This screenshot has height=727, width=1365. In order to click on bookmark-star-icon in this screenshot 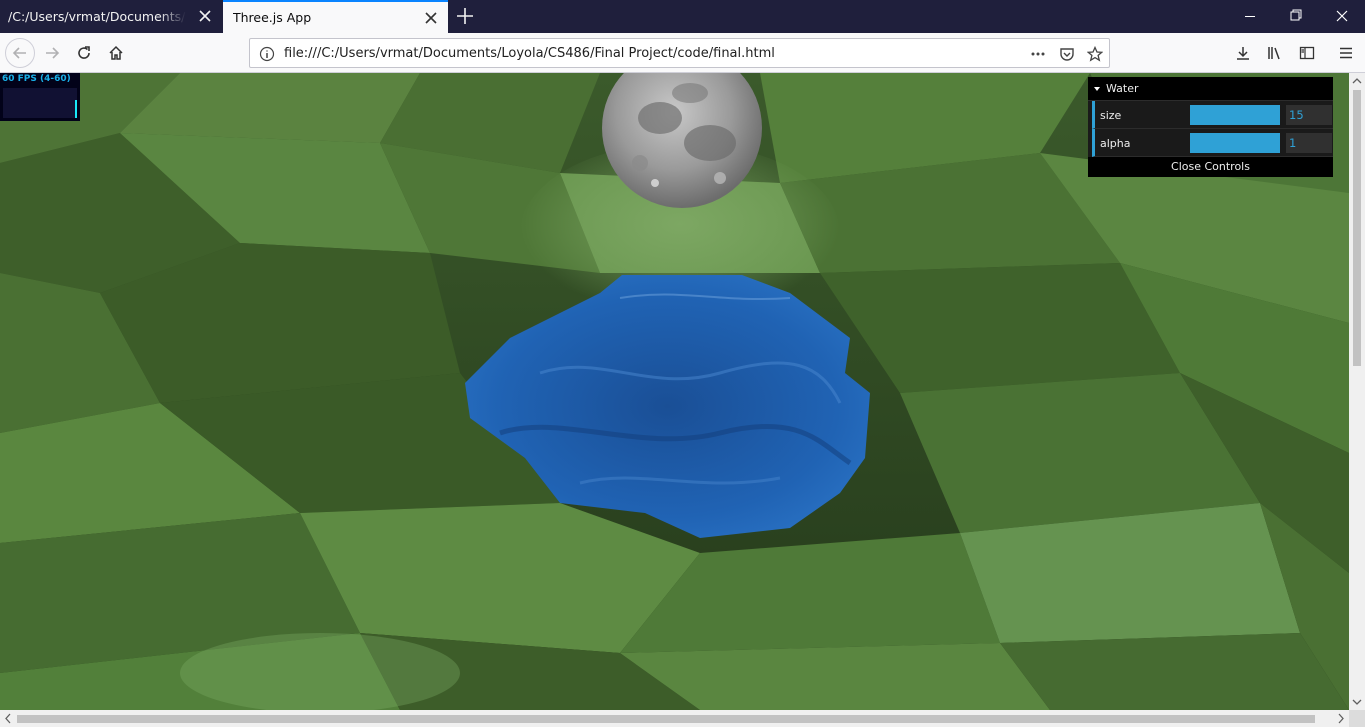, I will do `click(1095, 54)`.